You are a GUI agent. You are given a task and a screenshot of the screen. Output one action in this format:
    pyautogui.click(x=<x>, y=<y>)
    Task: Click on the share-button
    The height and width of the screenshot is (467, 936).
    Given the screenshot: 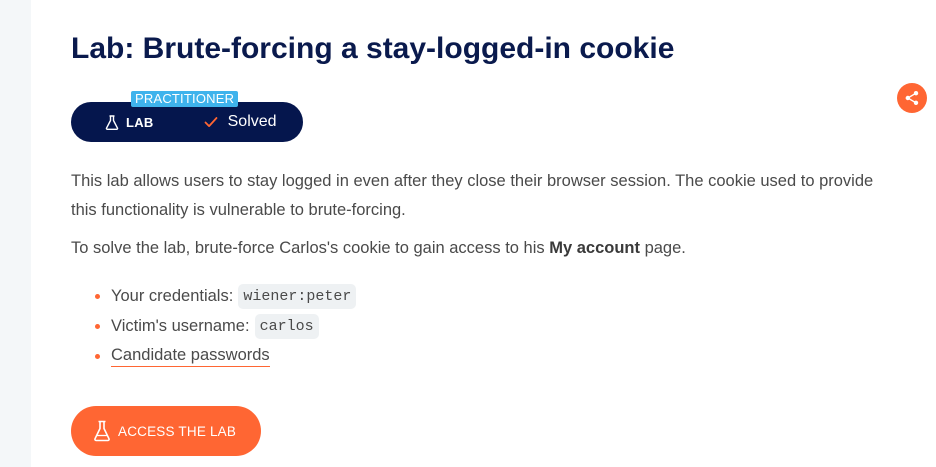 What is the action you would take?
    pyautogui.click(x=912, y=98)
    